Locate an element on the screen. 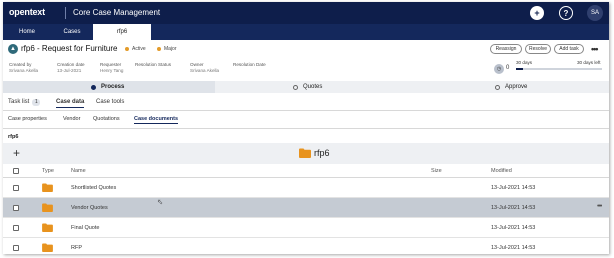  step-label: Process is located at coordinates (113, 87).